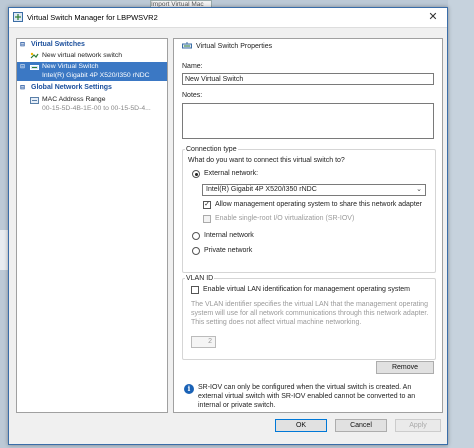 Image resolution: width=474 pixels, height=448 pixels. I want to click on external-network-radio, so click(196, 174).